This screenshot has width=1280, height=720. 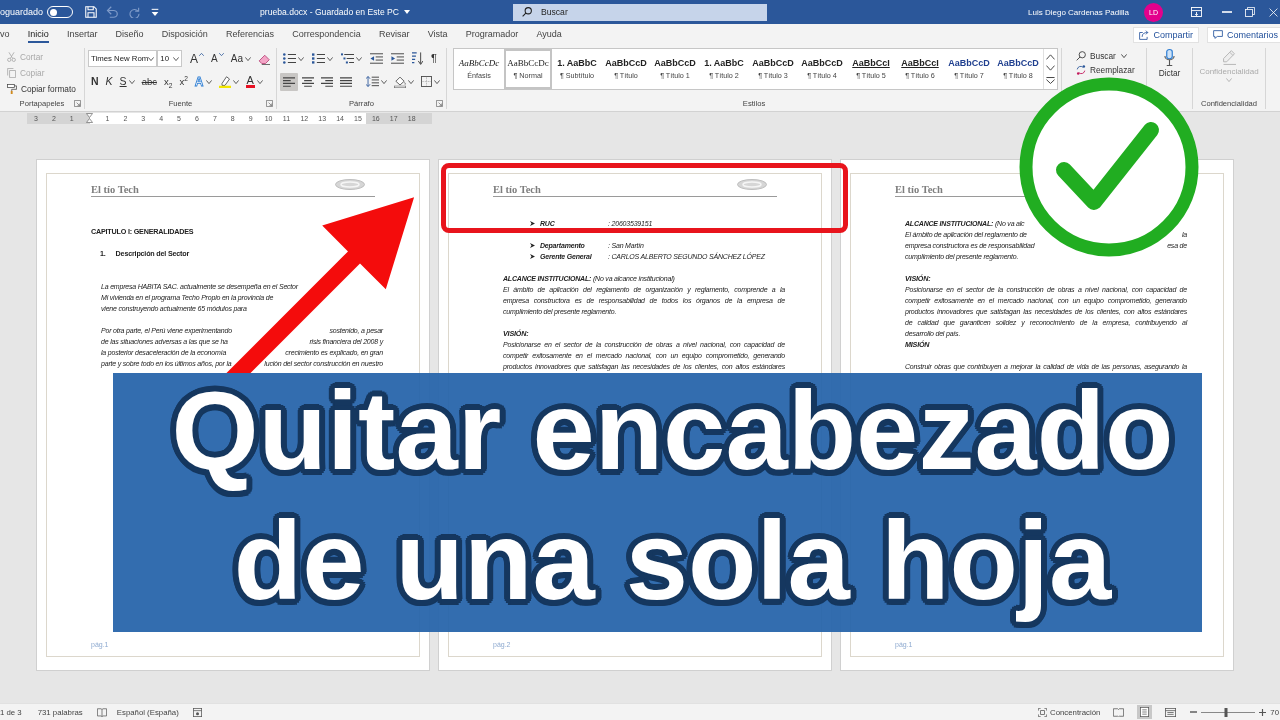 I want to click on underline-button: S, so click(x=127, y=81).